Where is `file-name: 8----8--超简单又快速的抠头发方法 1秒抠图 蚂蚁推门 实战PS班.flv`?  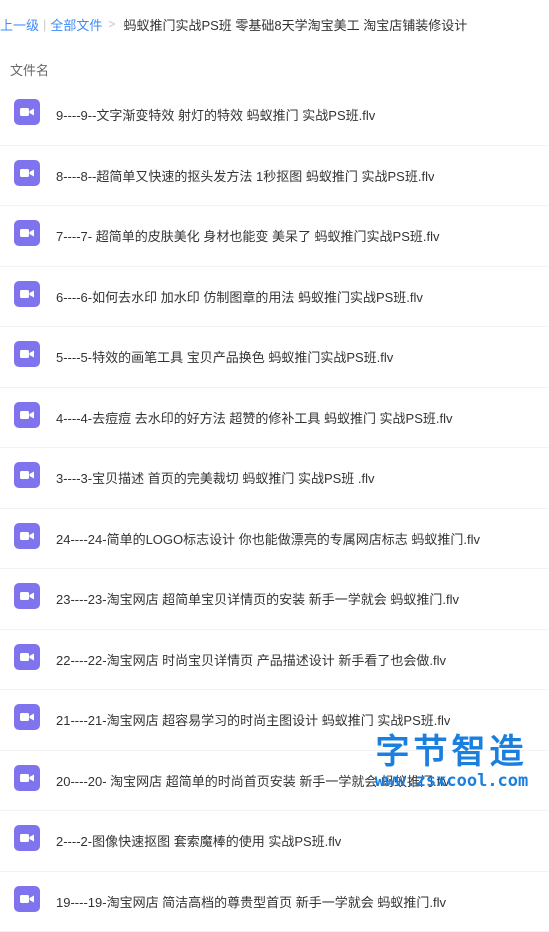
file-name: 8----8--超简单又快速的抠头发方法 1秒抠图 蚂蚁推门 实战PS班.flv is located at coordinates (245, 175).